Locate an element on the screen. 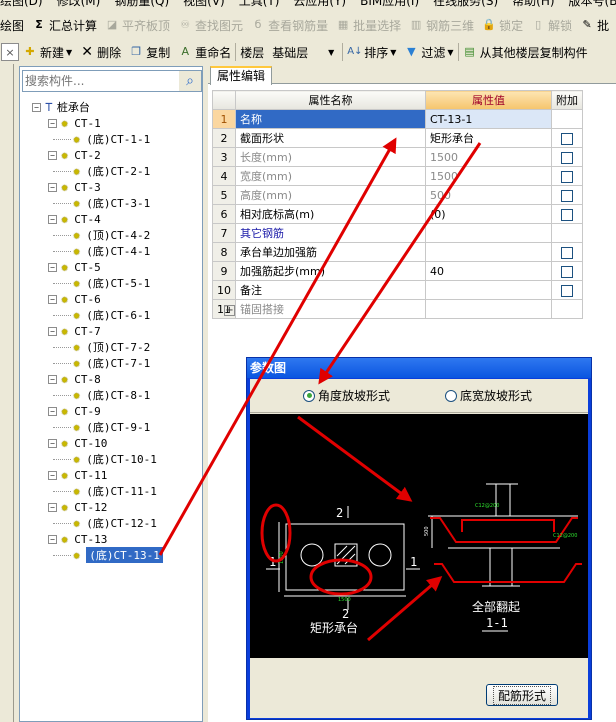  toolbar-button: 🔒 锁定 is located at coordinates (502, 25).